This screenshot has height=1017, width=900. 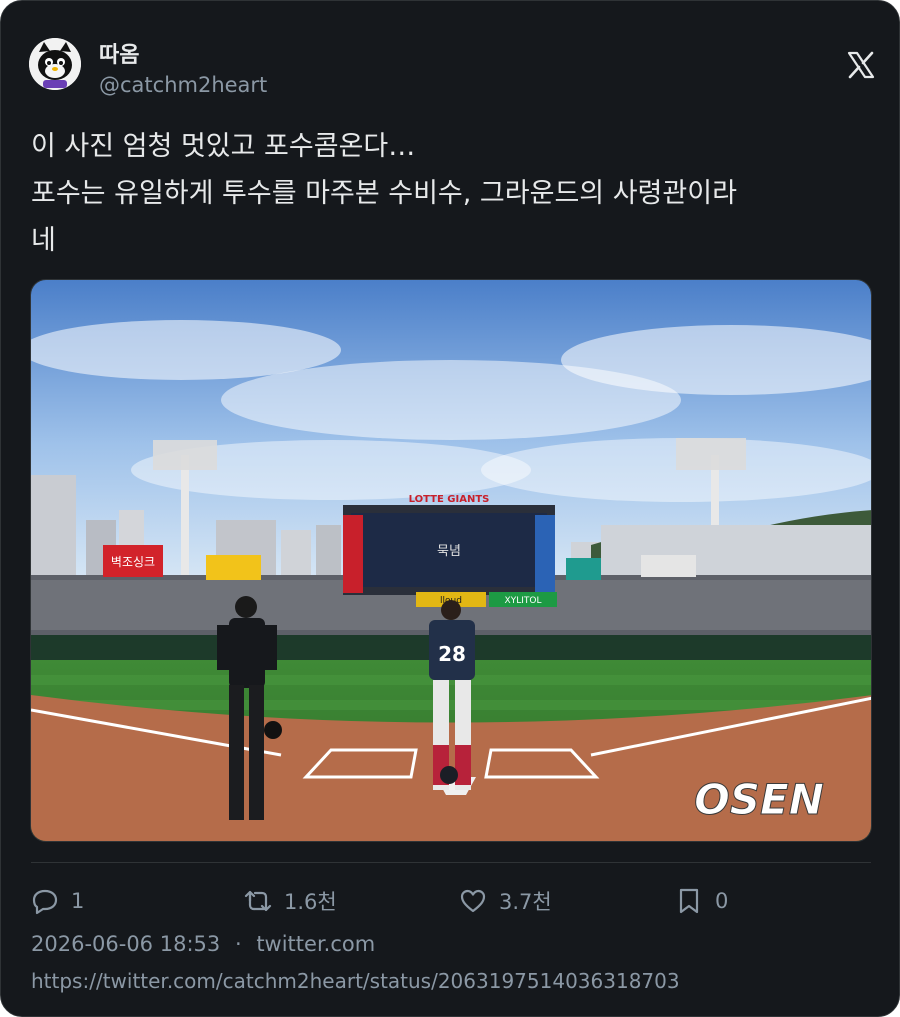 I want to click on ad-board-2: XYLITOL, so click(x=523, y=601).